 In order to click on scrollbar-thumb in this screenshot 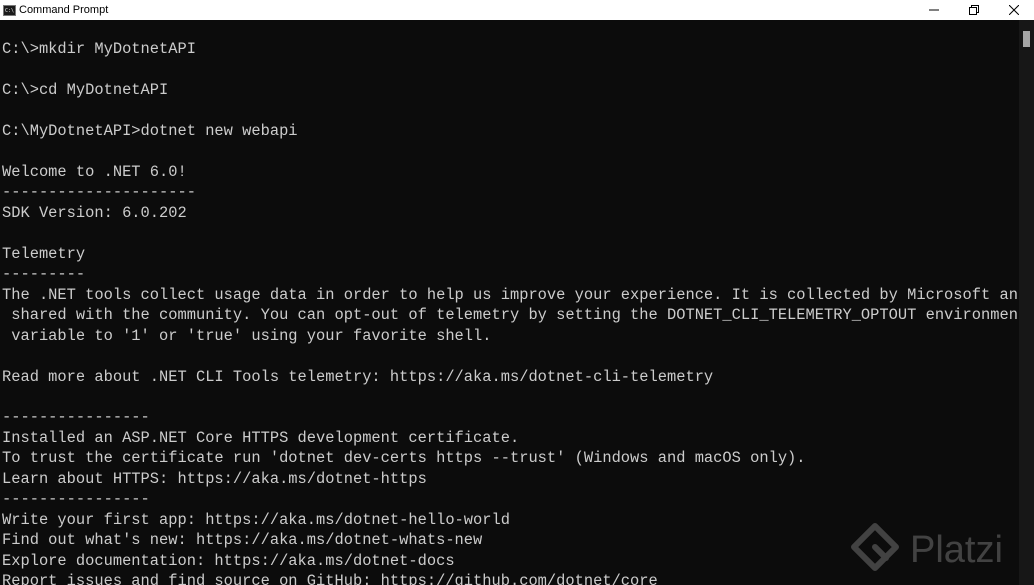, I will do `click(1026, 39)`.